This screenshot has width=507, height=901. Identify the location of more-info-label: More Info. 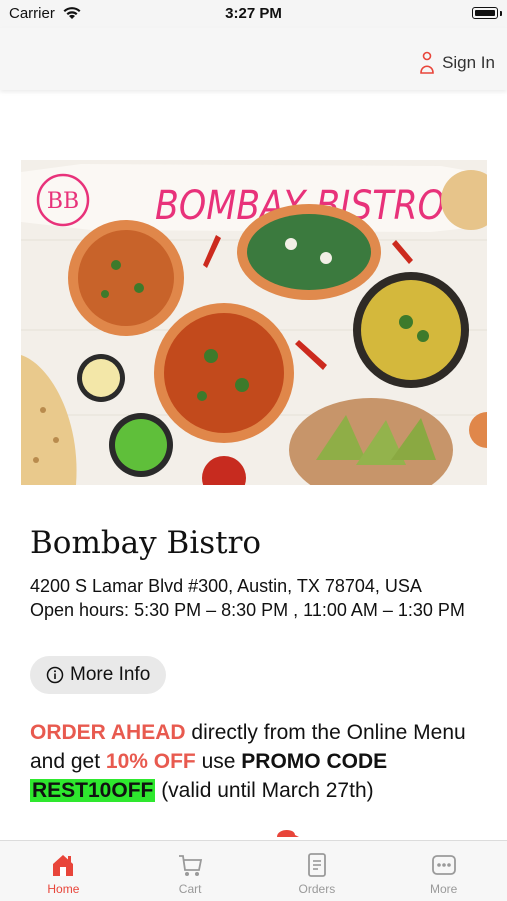
(110, 674).